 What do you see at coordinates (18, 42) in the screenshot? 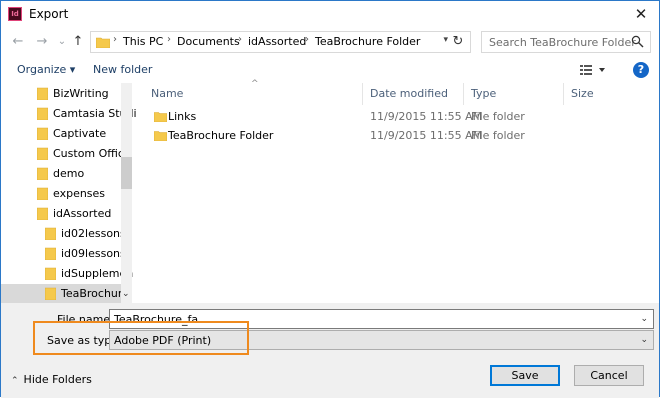
I see `back-arrow-icon: ←` at bounding box center [18, 42].